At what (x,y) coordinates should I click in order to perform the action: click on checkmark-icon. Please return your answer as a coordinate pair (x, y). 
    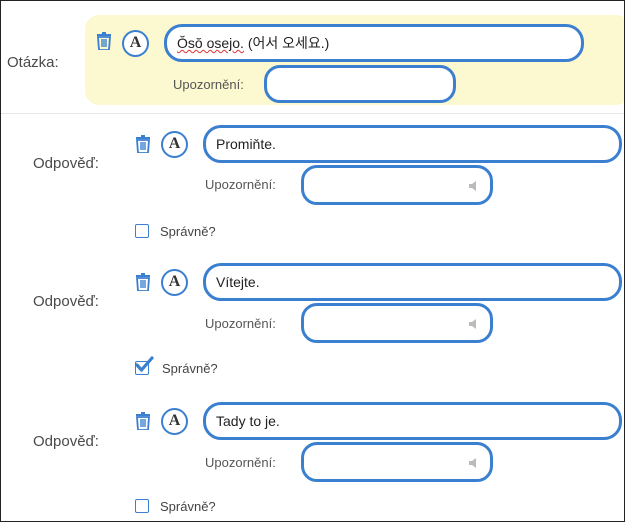
    Looking at the image, I should click on (144, 364).